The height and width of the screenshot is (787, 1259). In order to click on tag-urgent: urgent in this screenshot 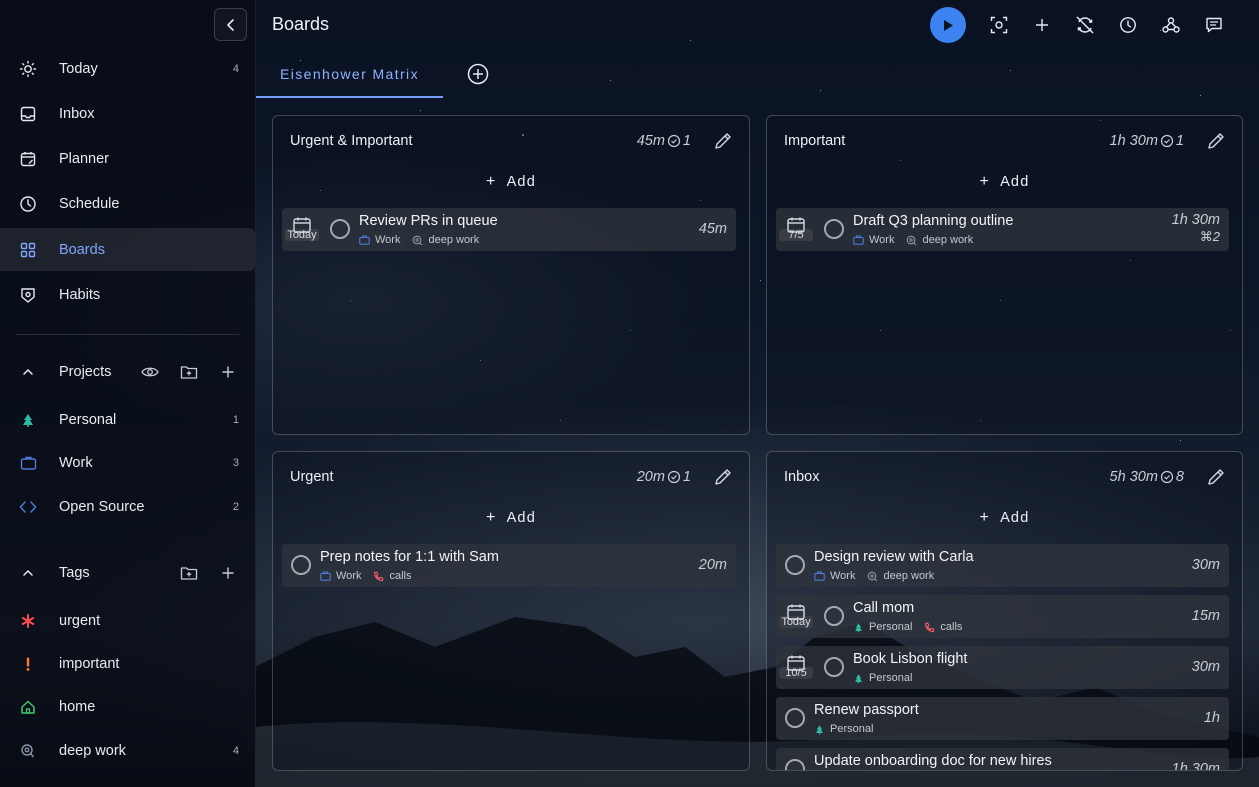, I will do `click(127, 620)`.